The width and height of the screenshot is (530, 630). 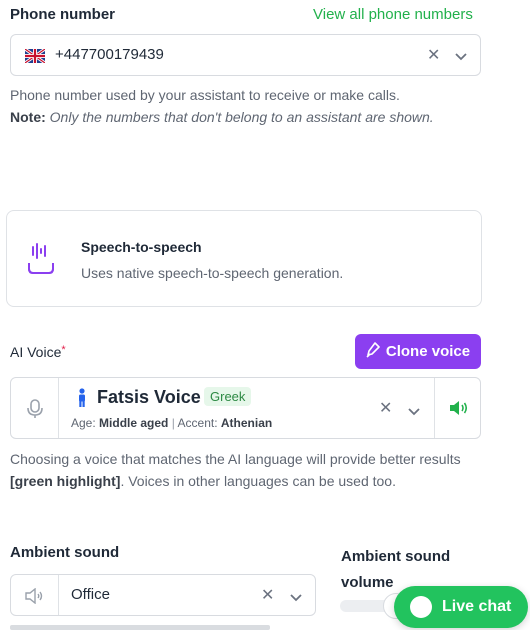 I want to click on ambient-chevron-down-icon, so click(x=296, y=599).